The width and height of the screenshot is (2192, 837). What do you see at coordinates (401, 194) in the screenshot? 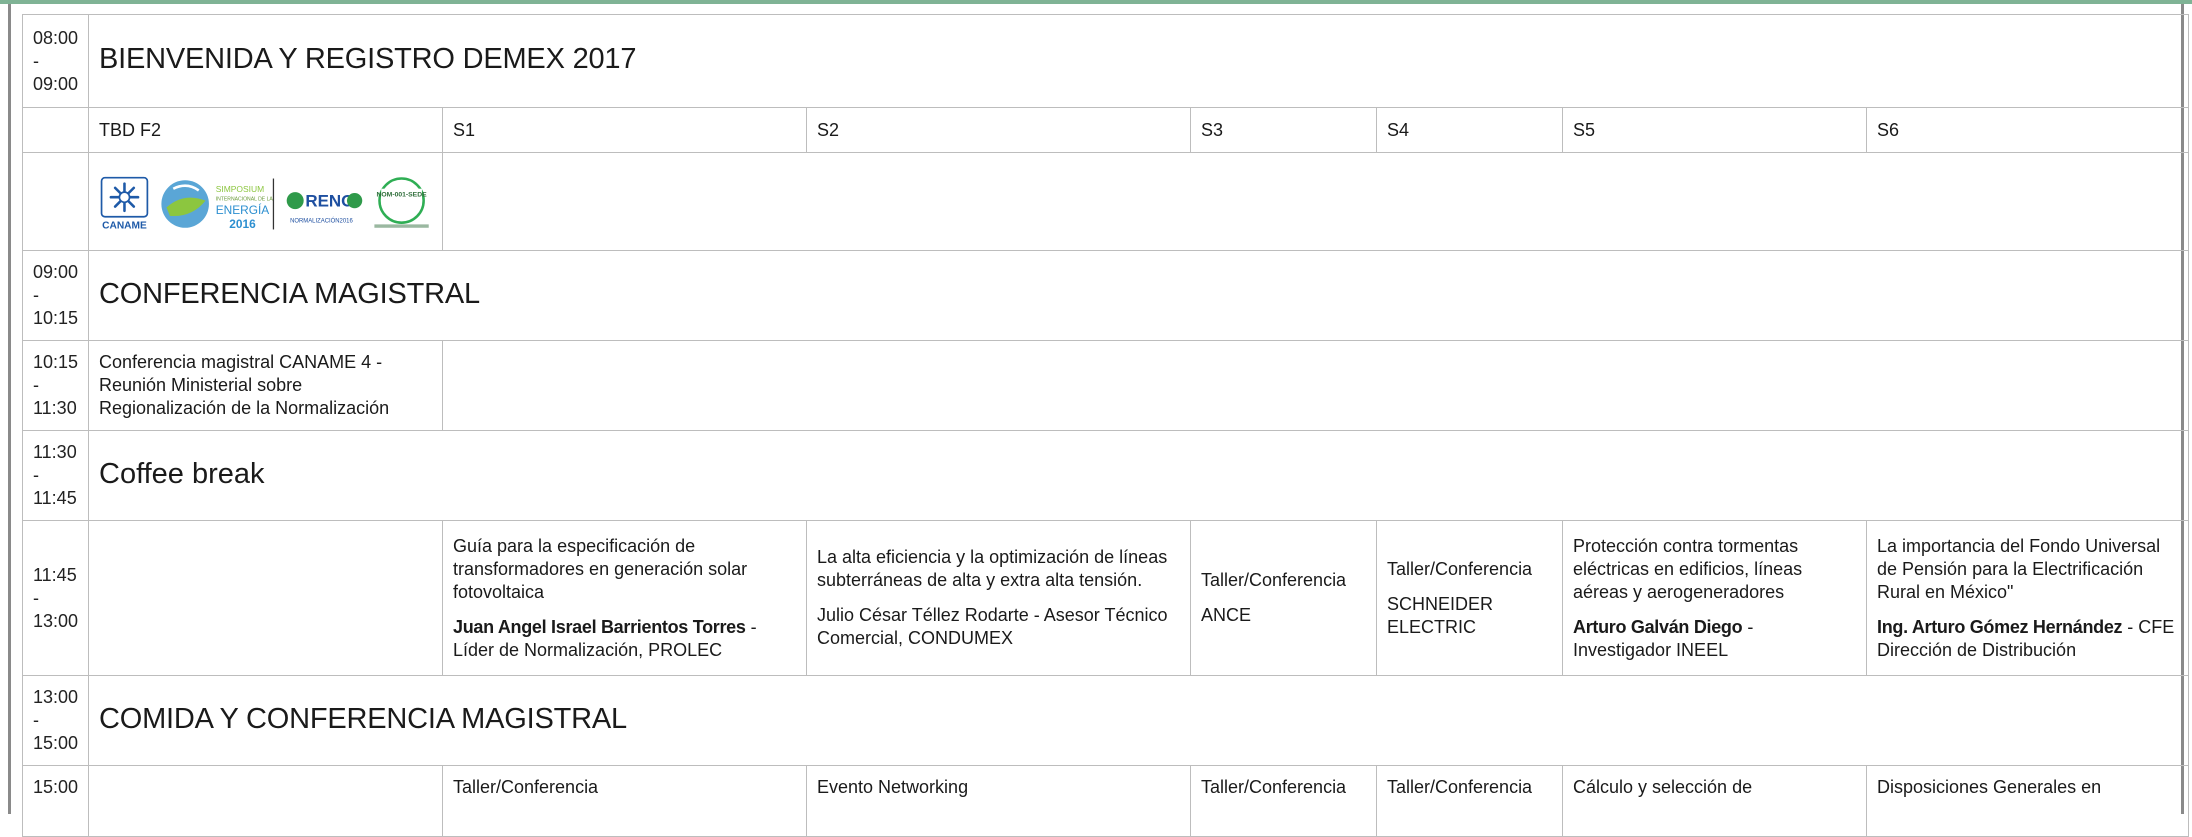
I see `svg-text: NOM-001-SEDE` at bounding box center [401, 194].